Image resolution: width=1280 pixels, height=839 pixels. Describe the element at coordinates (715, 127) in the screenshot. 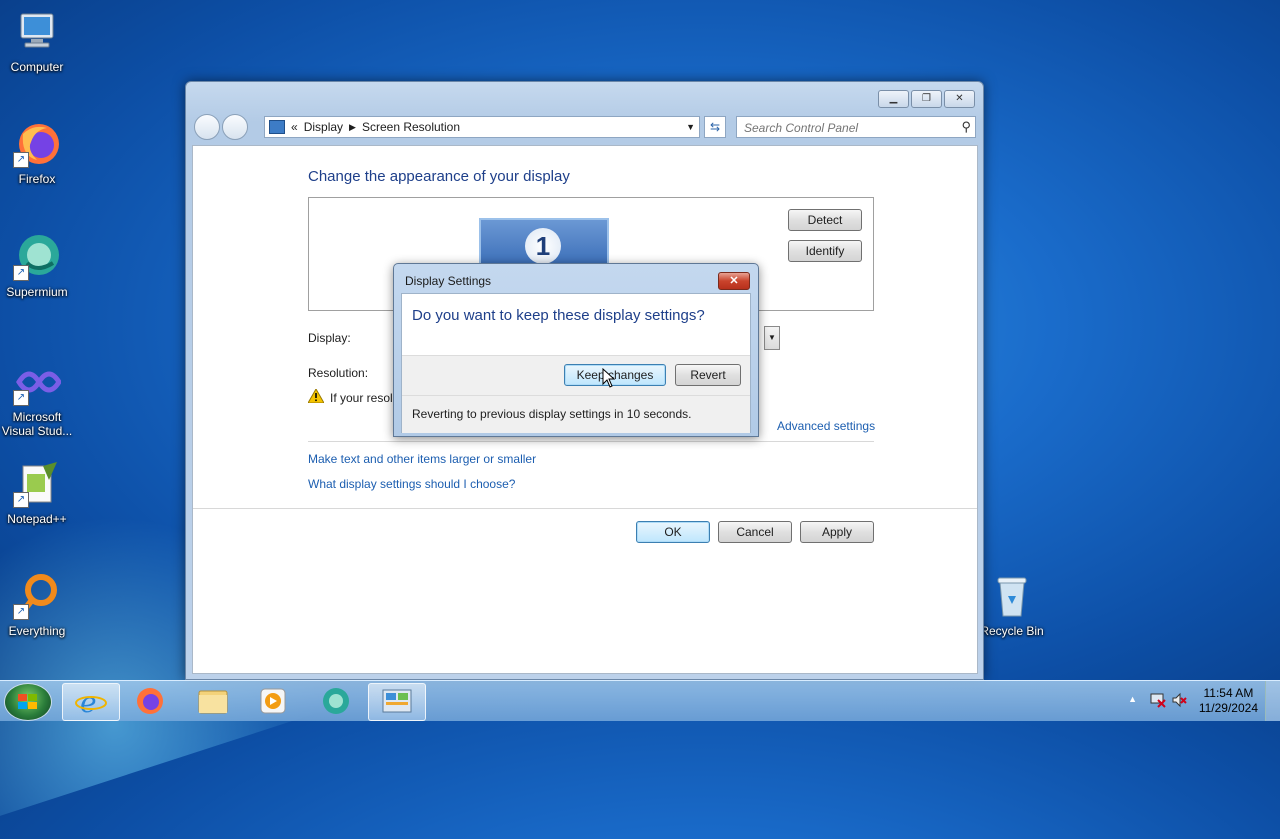

I see `refresh-icon: ⇆` at that location.